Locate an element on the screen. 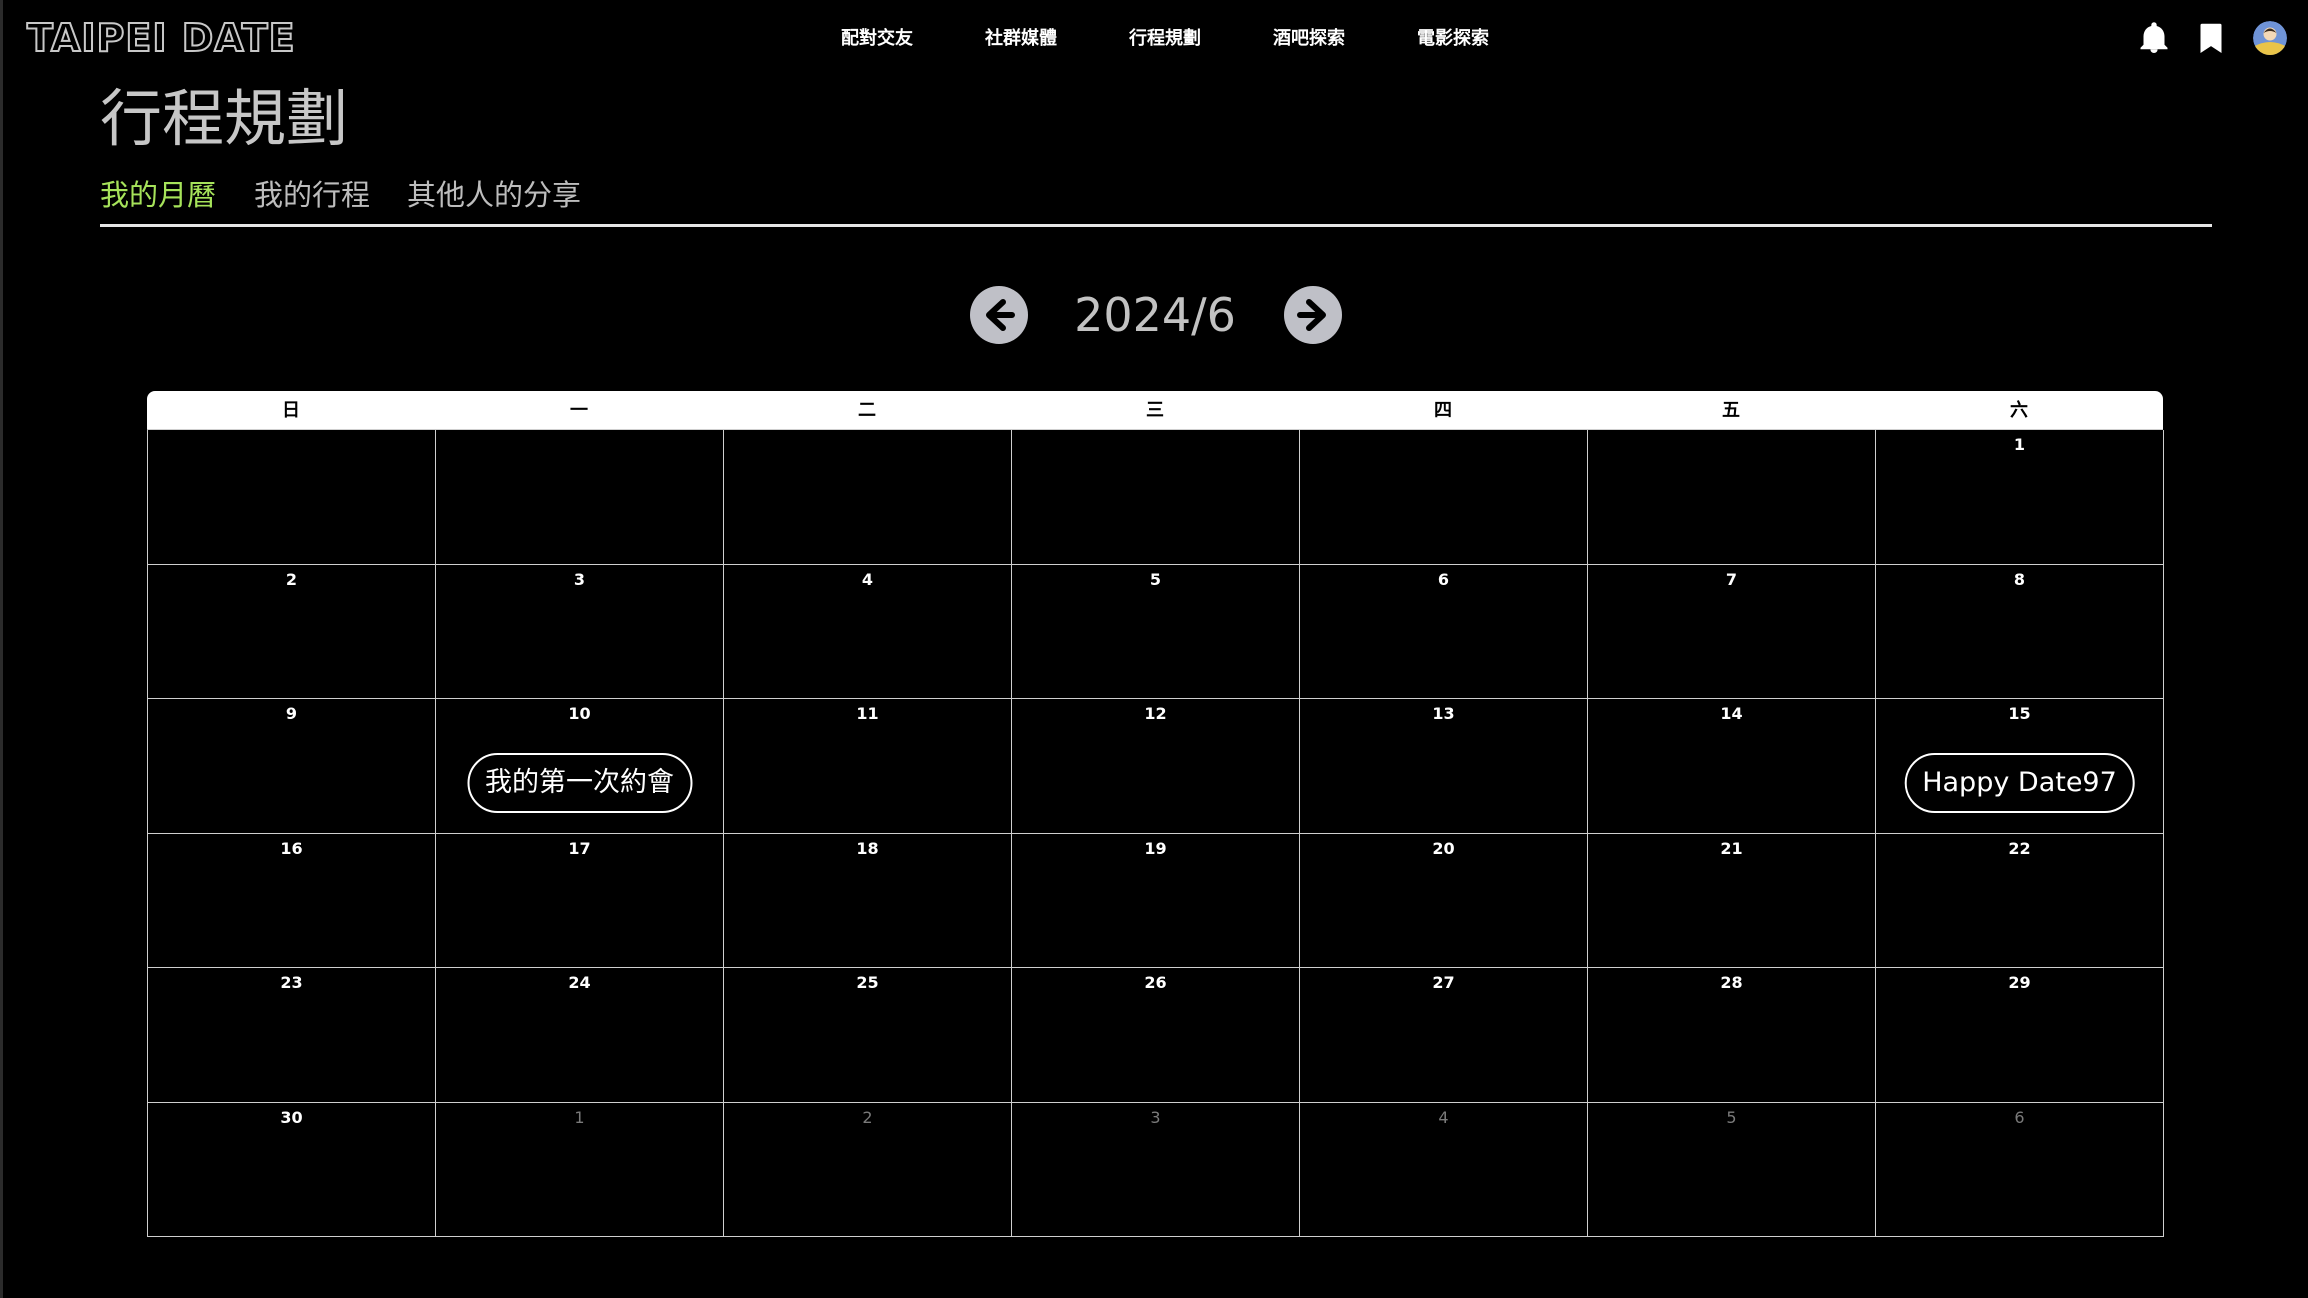 The image size is (2308, 1298). calendar-event-pill: 我的第一次約會 is located at coordinates (579, 783).